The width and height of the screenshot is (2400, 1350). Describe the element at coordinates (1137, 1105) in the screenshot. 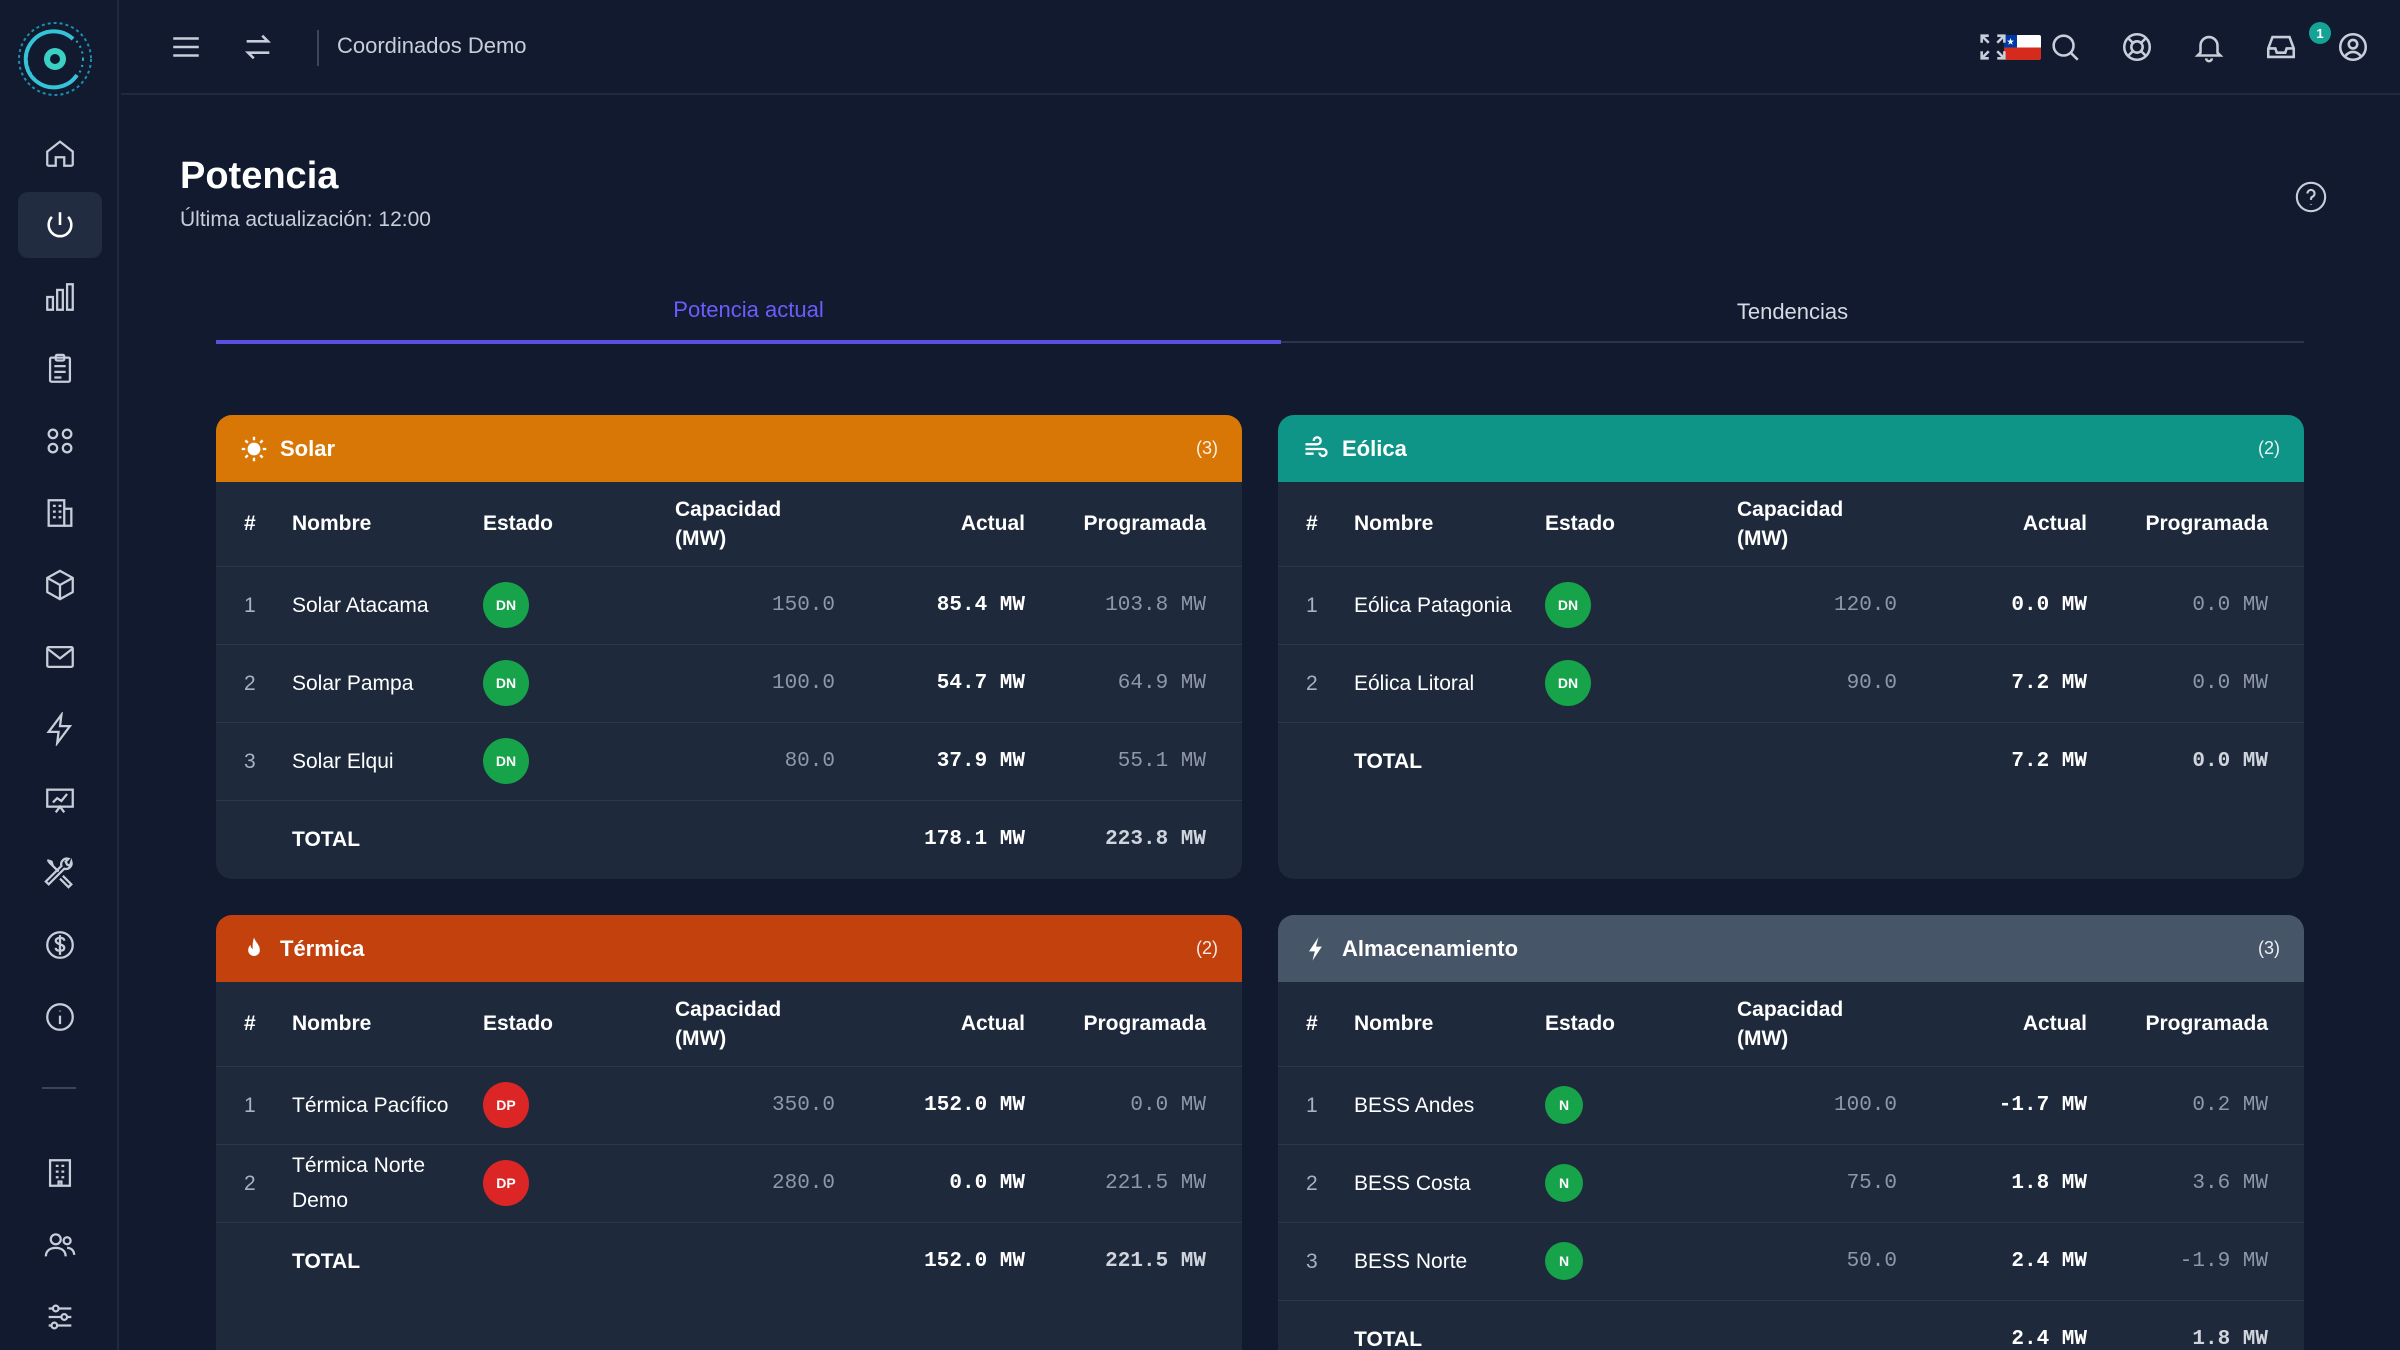

I see `row-scheduled: 0.0 MW` at that location.